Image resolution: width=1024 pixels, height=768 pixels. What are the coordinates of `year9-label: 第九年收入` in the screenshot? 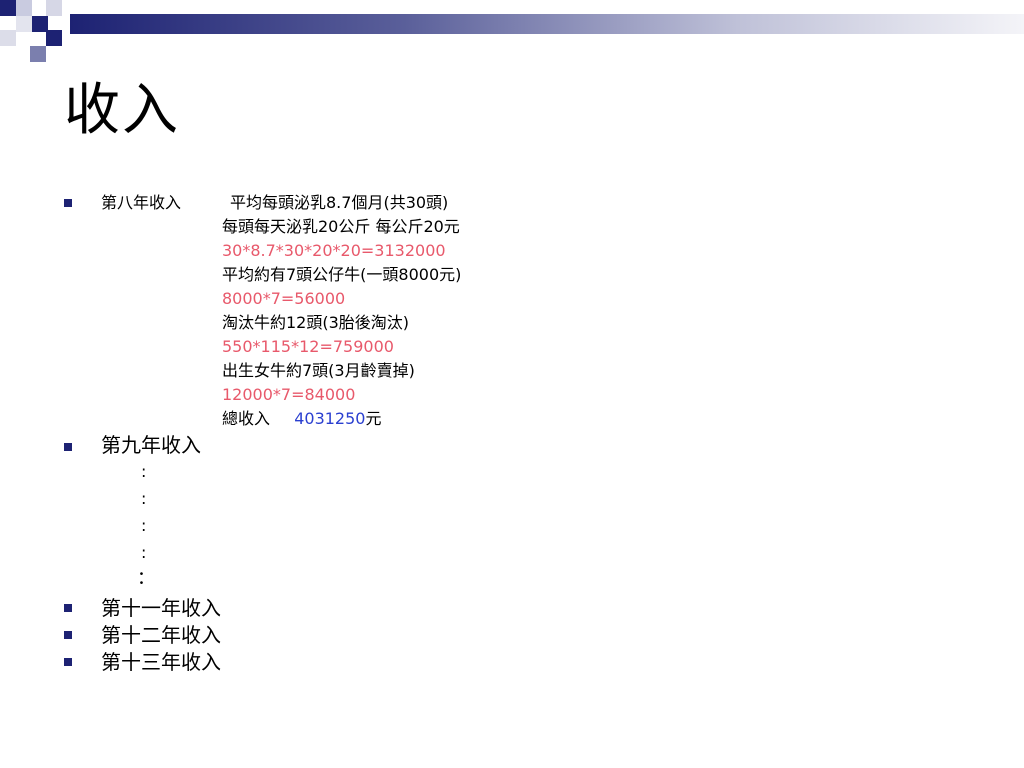 It's located at (151, 445).